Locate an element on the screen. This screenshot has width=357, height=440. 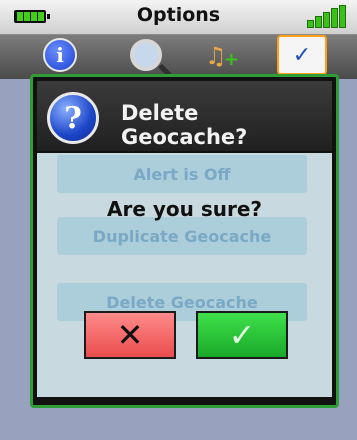
signal-strength-icon is located at coordinates (326, 16).